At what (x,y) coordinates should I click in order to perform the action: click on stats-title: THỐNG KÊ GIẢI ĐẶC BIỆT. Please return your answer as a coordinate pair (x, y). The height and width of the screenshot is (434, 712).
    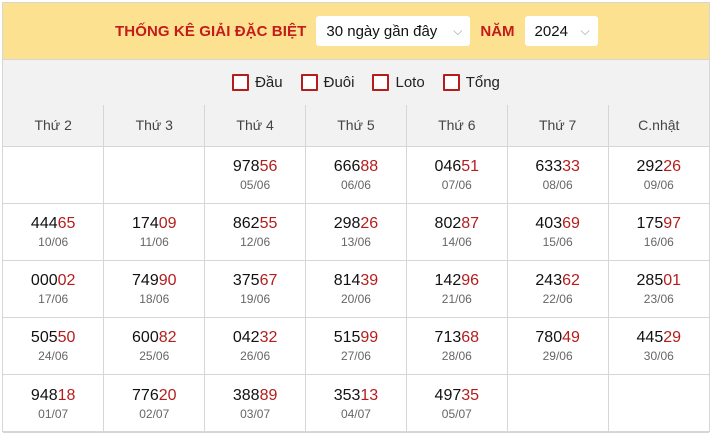
    Looking at the image, I should click on (211, 31).